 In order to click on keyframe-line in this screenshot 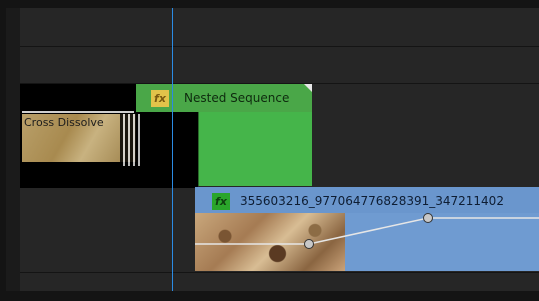, I will do `click(367, 231)`.